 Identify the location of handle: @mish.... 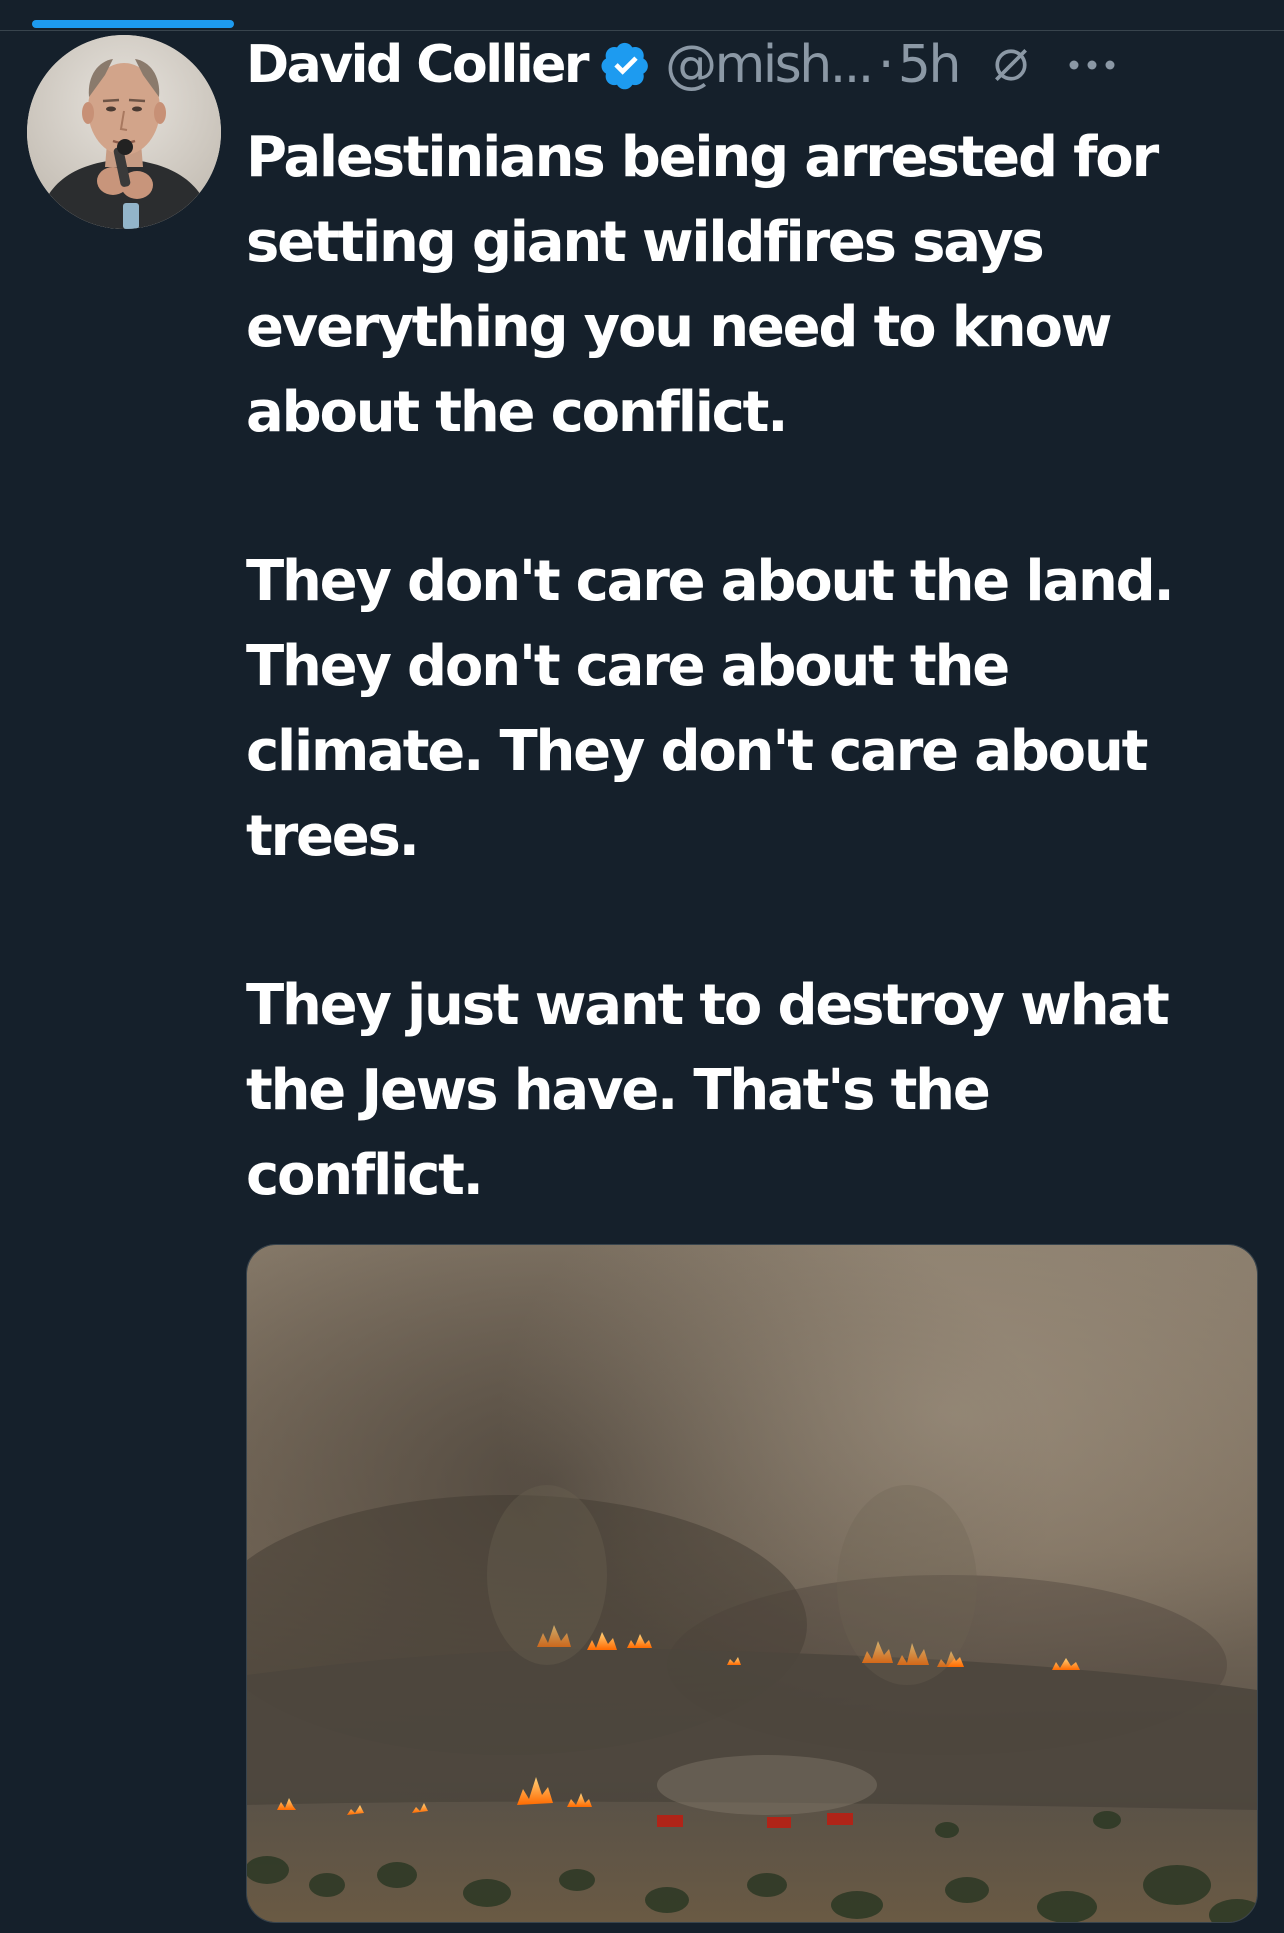
(769, 65).